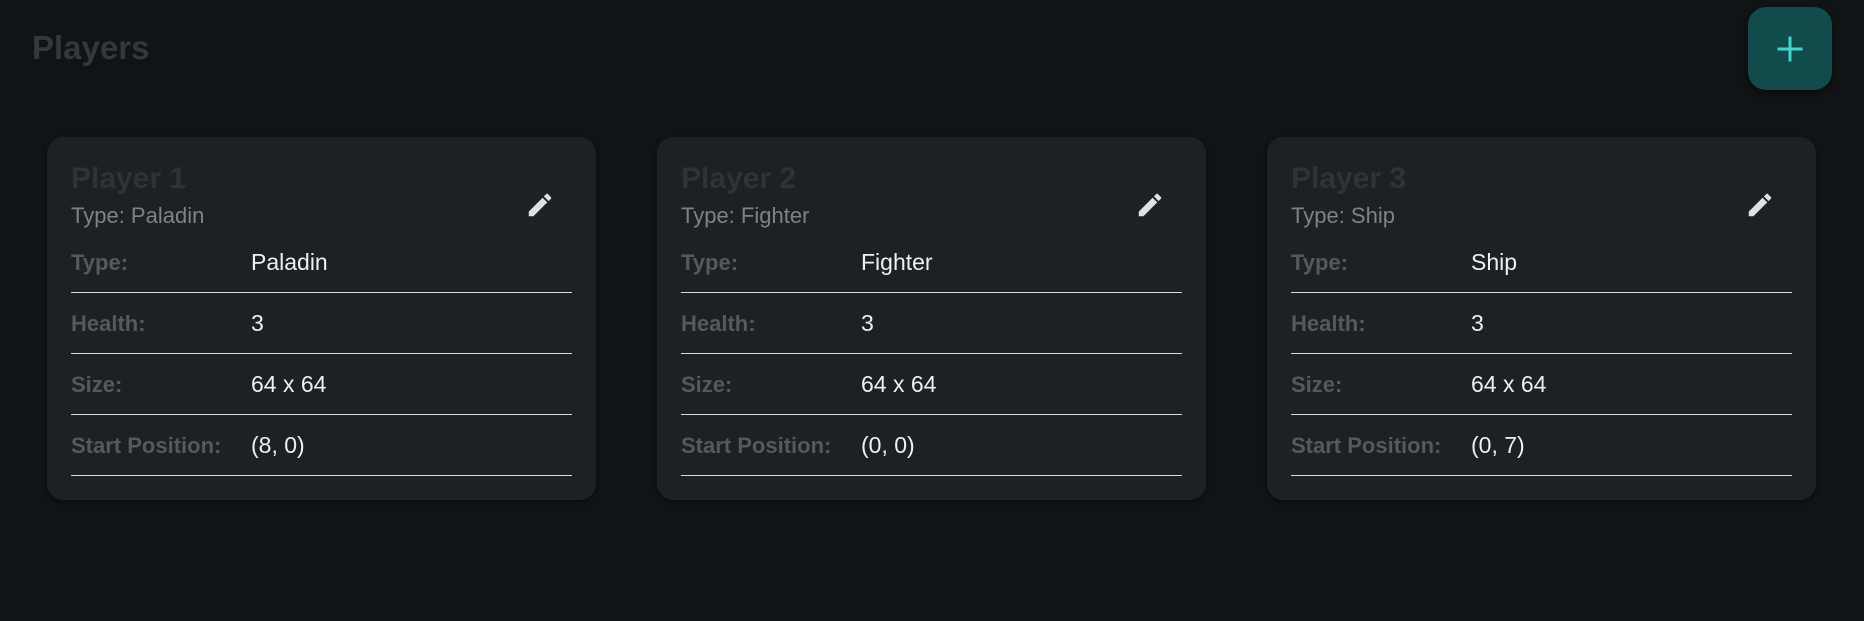 The width and height of the screenshot is (1864, 621). I want to click on detail-row-type: Type: Paladin, so click(321, 263).